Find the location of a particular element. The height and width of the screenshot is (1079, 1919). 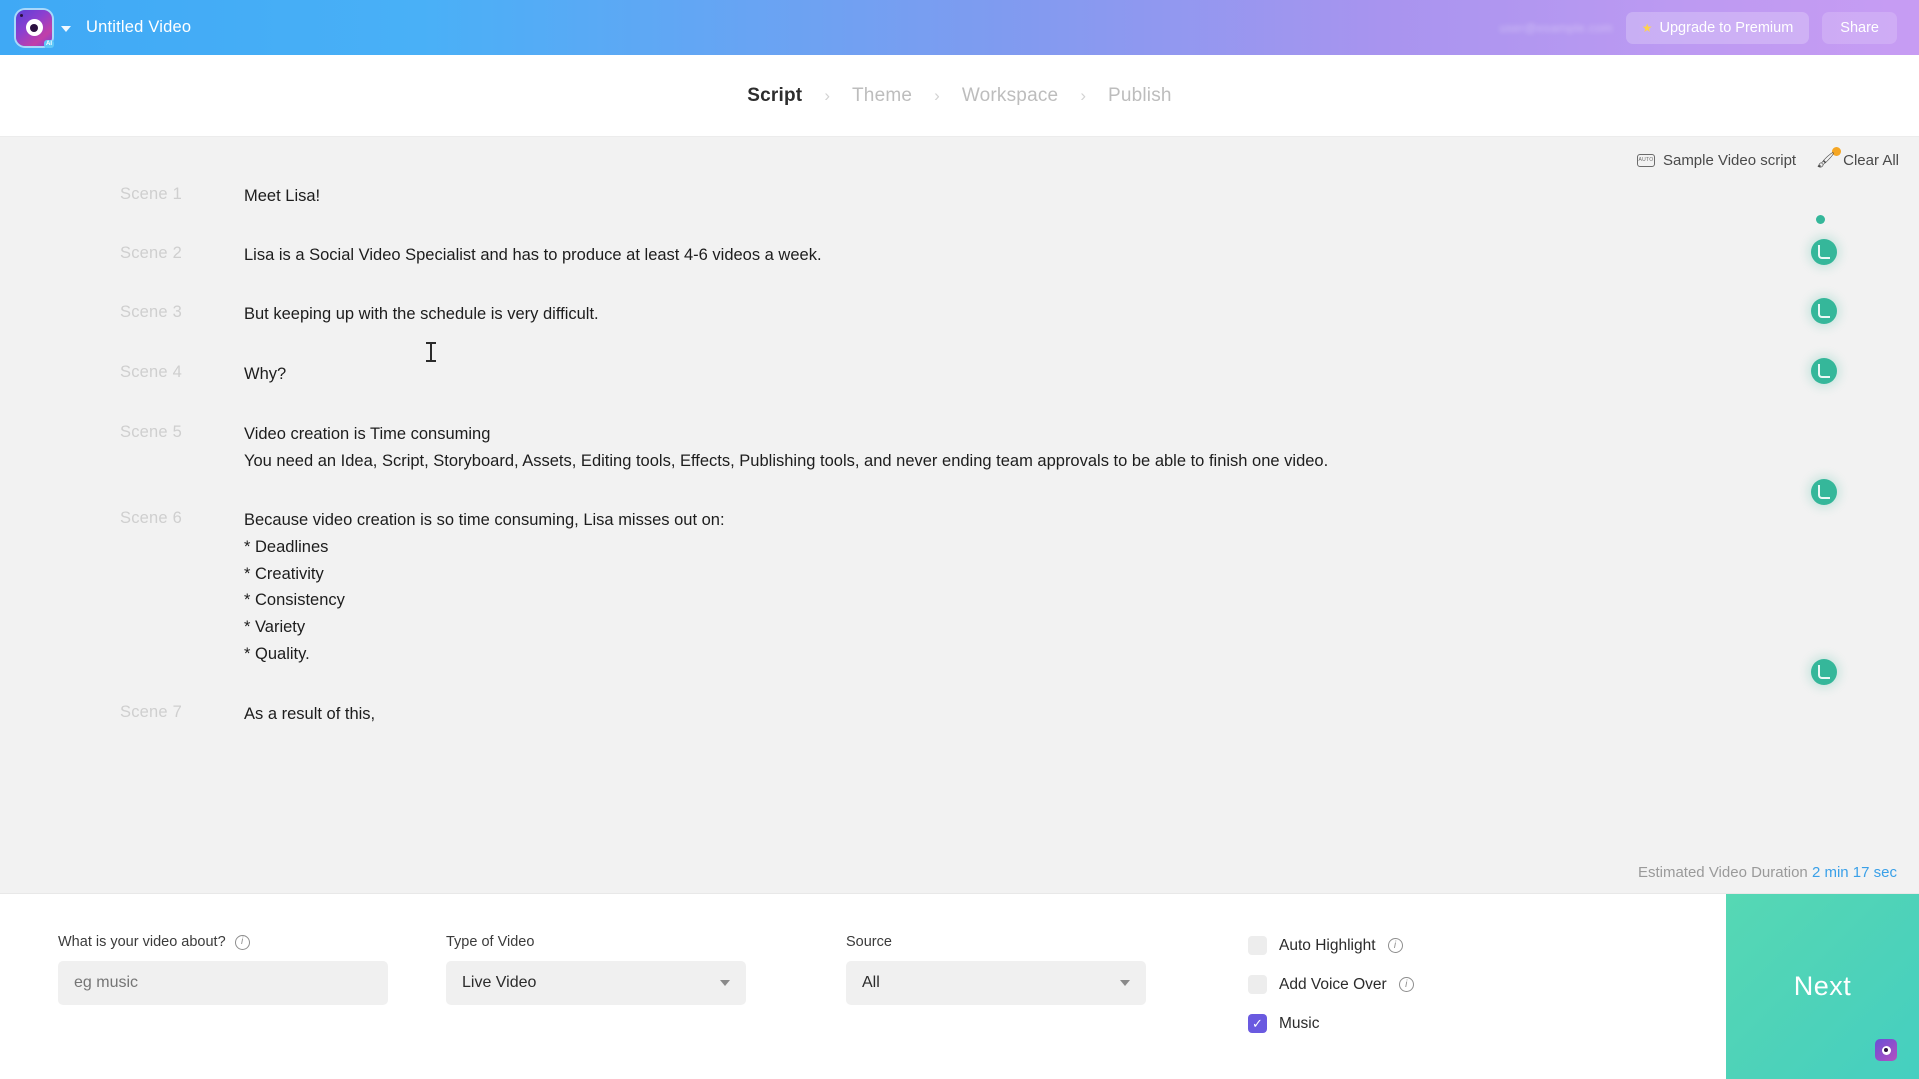

scene-label: Scene 4 is located at coordinates (151, 372).